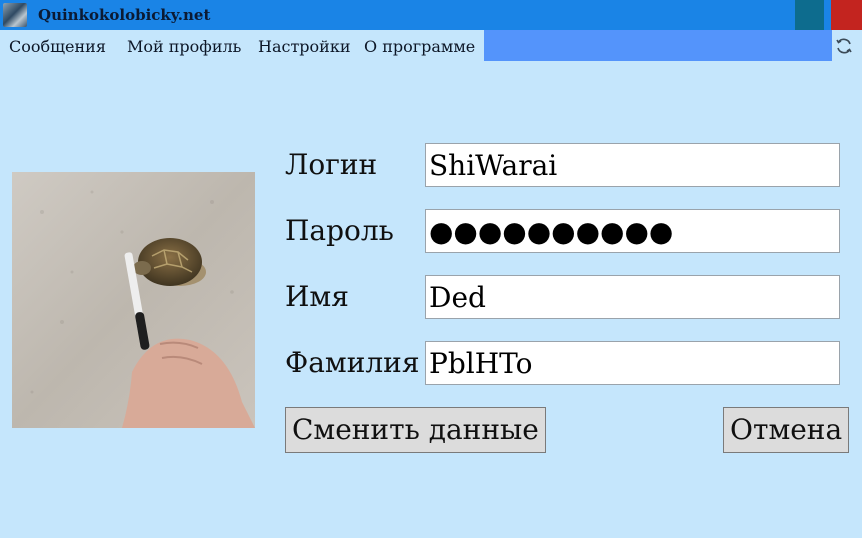 The width and height of the screenshot is (862, 538). Describe the element at coordinates (809, 15) in the screenshot. I see `minimize-button` at that location.